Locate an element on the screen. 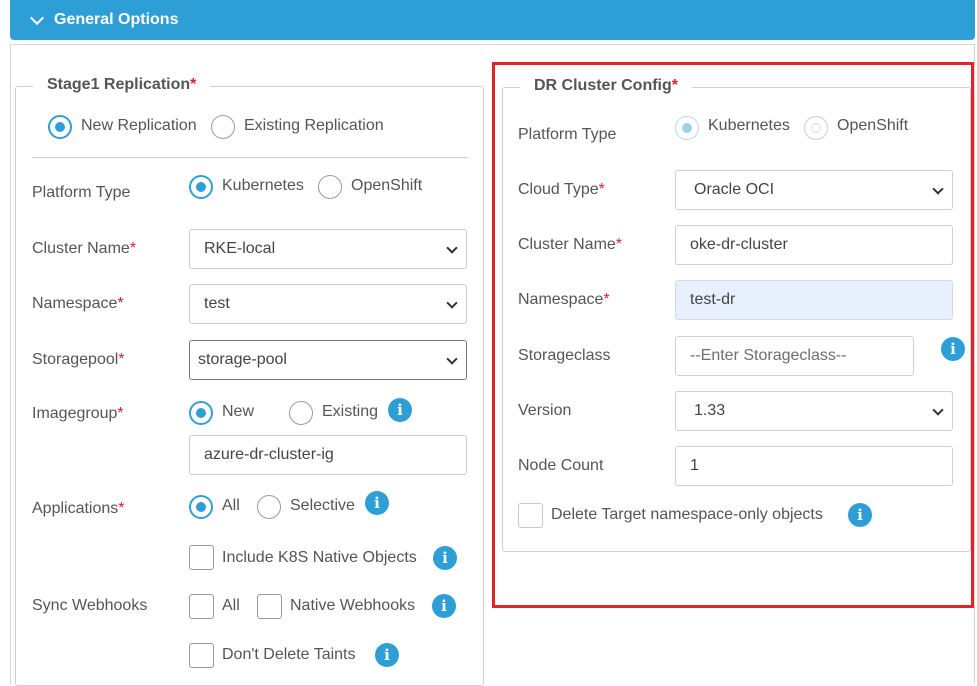 The width and height of the screenshot is (977, 686). sync-webhooks-label: Sync Webhooks is located at coordinates (90, 605).